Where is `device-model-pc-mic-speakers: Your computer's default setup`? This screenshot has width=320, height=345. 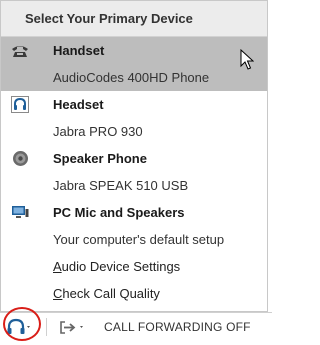
device-model-pc-mic-speakers: Your computer's default setup is located at coordinates (134, 239).